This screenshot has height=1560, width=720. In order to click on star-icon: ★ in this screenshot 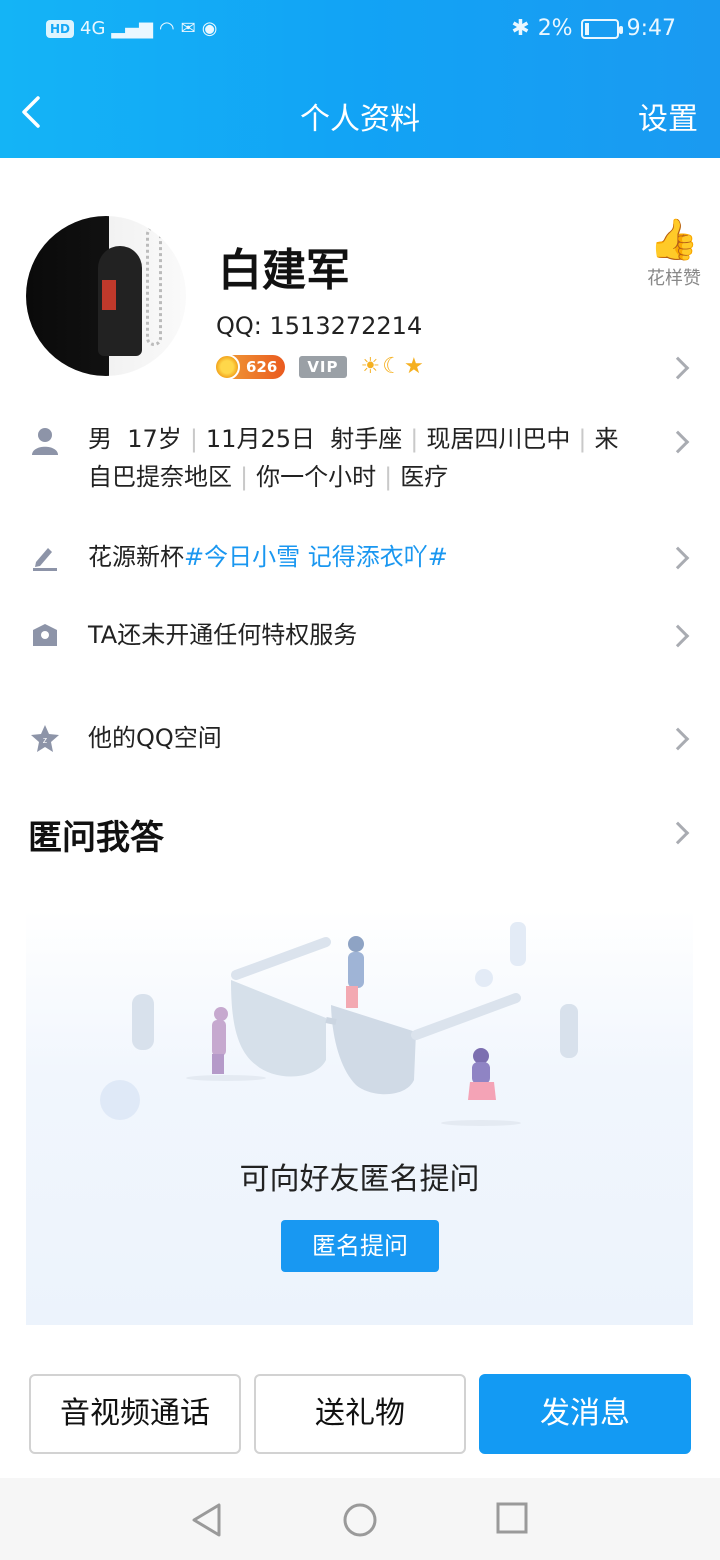, I will do `click(414, 366)`.